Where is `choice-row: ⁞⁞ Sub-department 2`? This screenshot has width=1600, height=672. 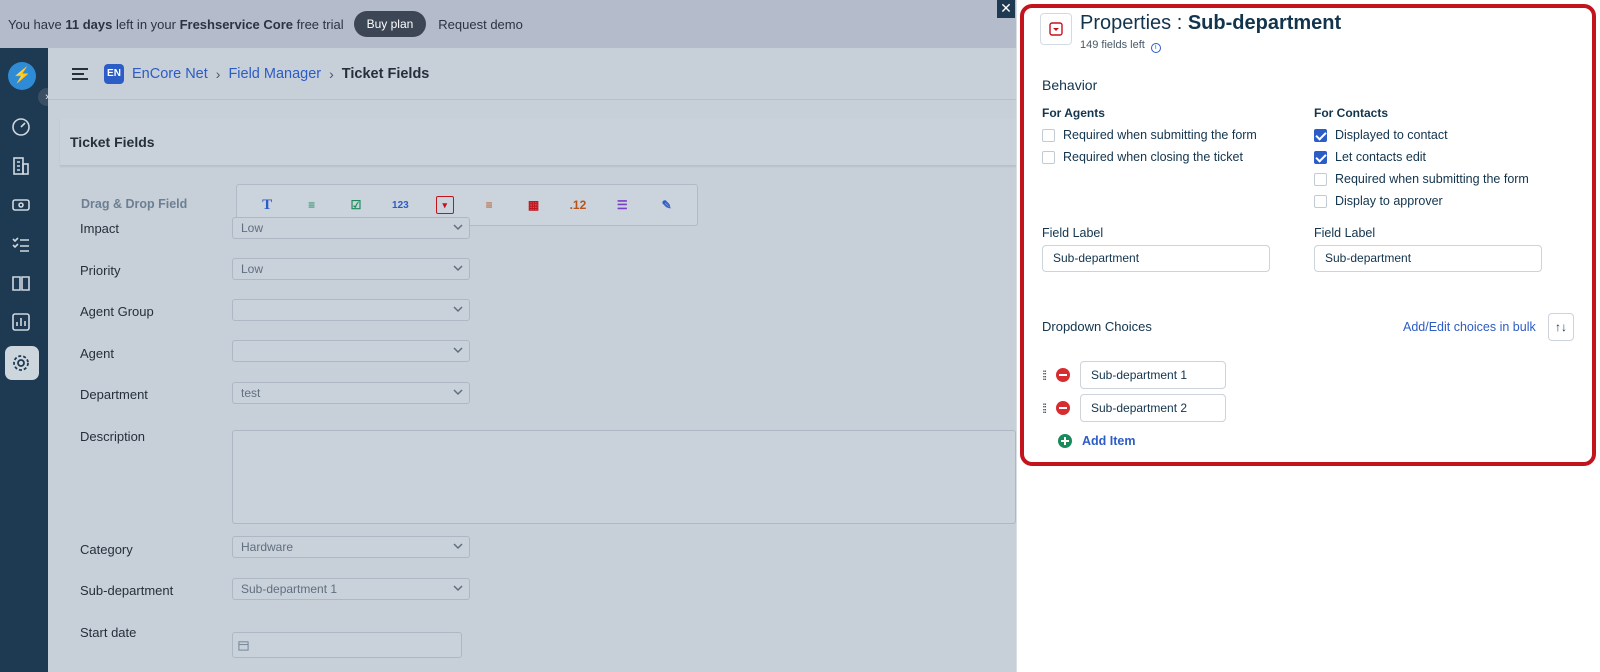 choice-row: ⁞⁞ Sub-department 2 is located at coordinates (1134, 408).